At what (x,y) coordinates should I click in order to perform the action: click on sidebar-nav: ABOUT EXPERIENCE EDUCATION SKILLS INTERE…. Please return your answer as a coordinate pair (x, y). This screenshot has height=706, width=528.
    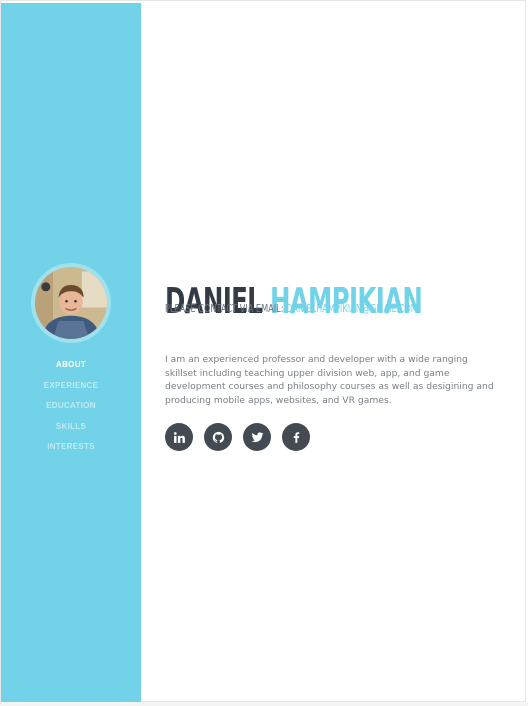
    Looking at the image, I should click on (71, 406).